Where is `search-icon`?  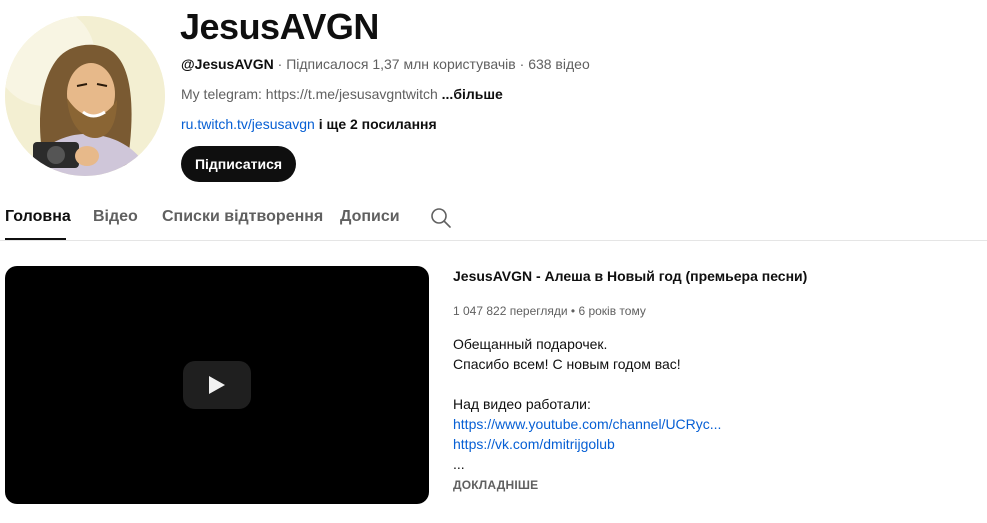
search-icon is located at coordinates (441, 218).